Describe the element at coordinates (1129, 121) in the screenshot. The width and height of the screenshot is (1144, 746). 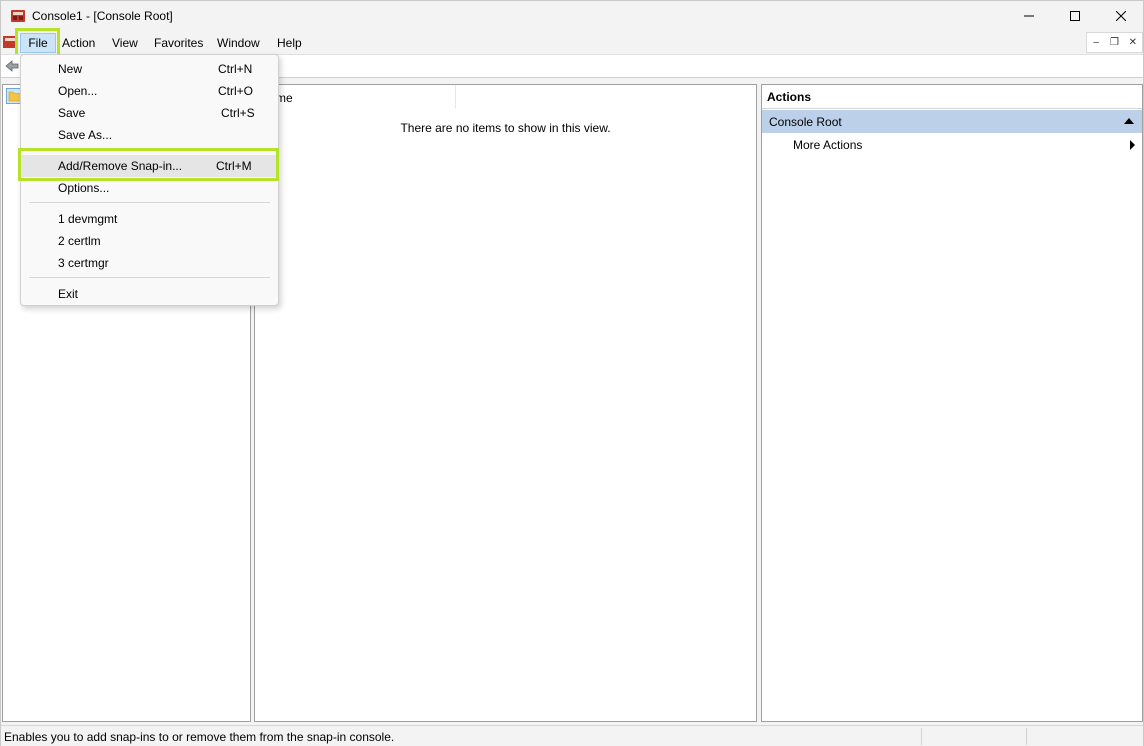
I see `collapse-up-icon` at that location.